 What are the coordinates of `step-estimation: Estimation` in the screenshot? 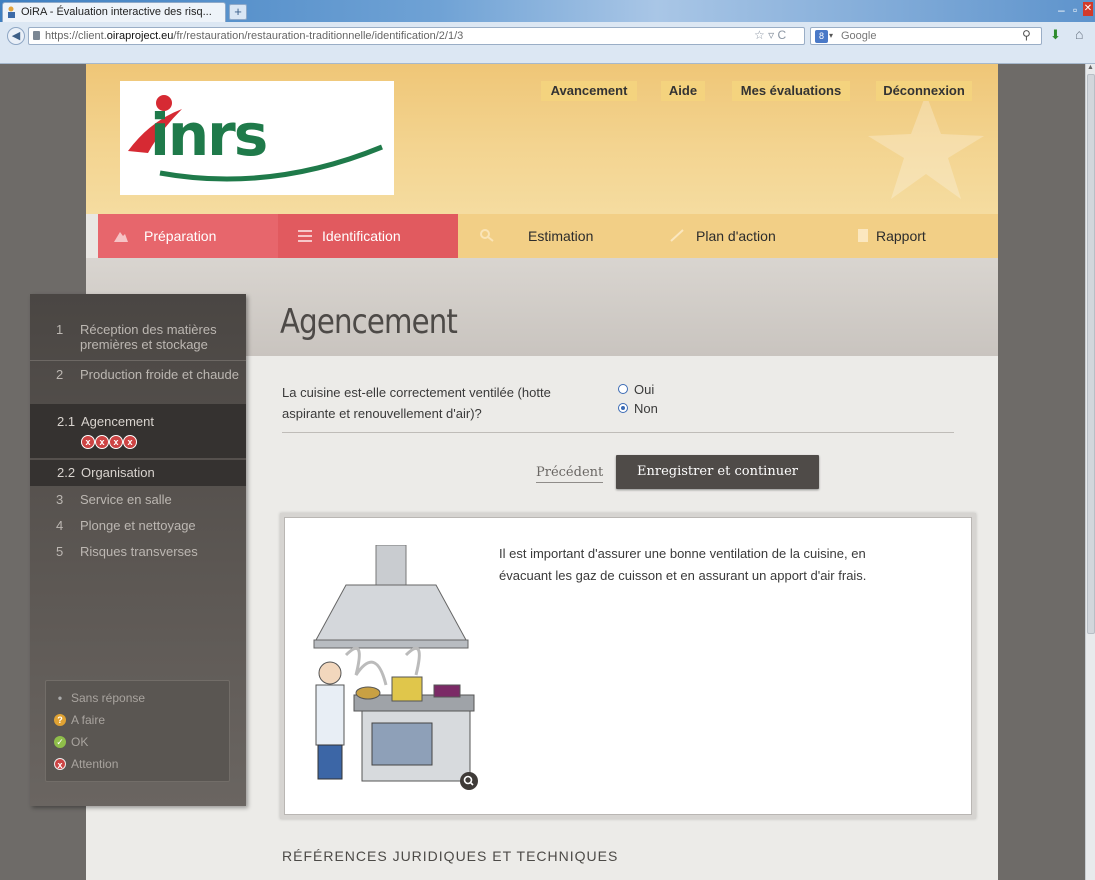 It's located at (548, 236).